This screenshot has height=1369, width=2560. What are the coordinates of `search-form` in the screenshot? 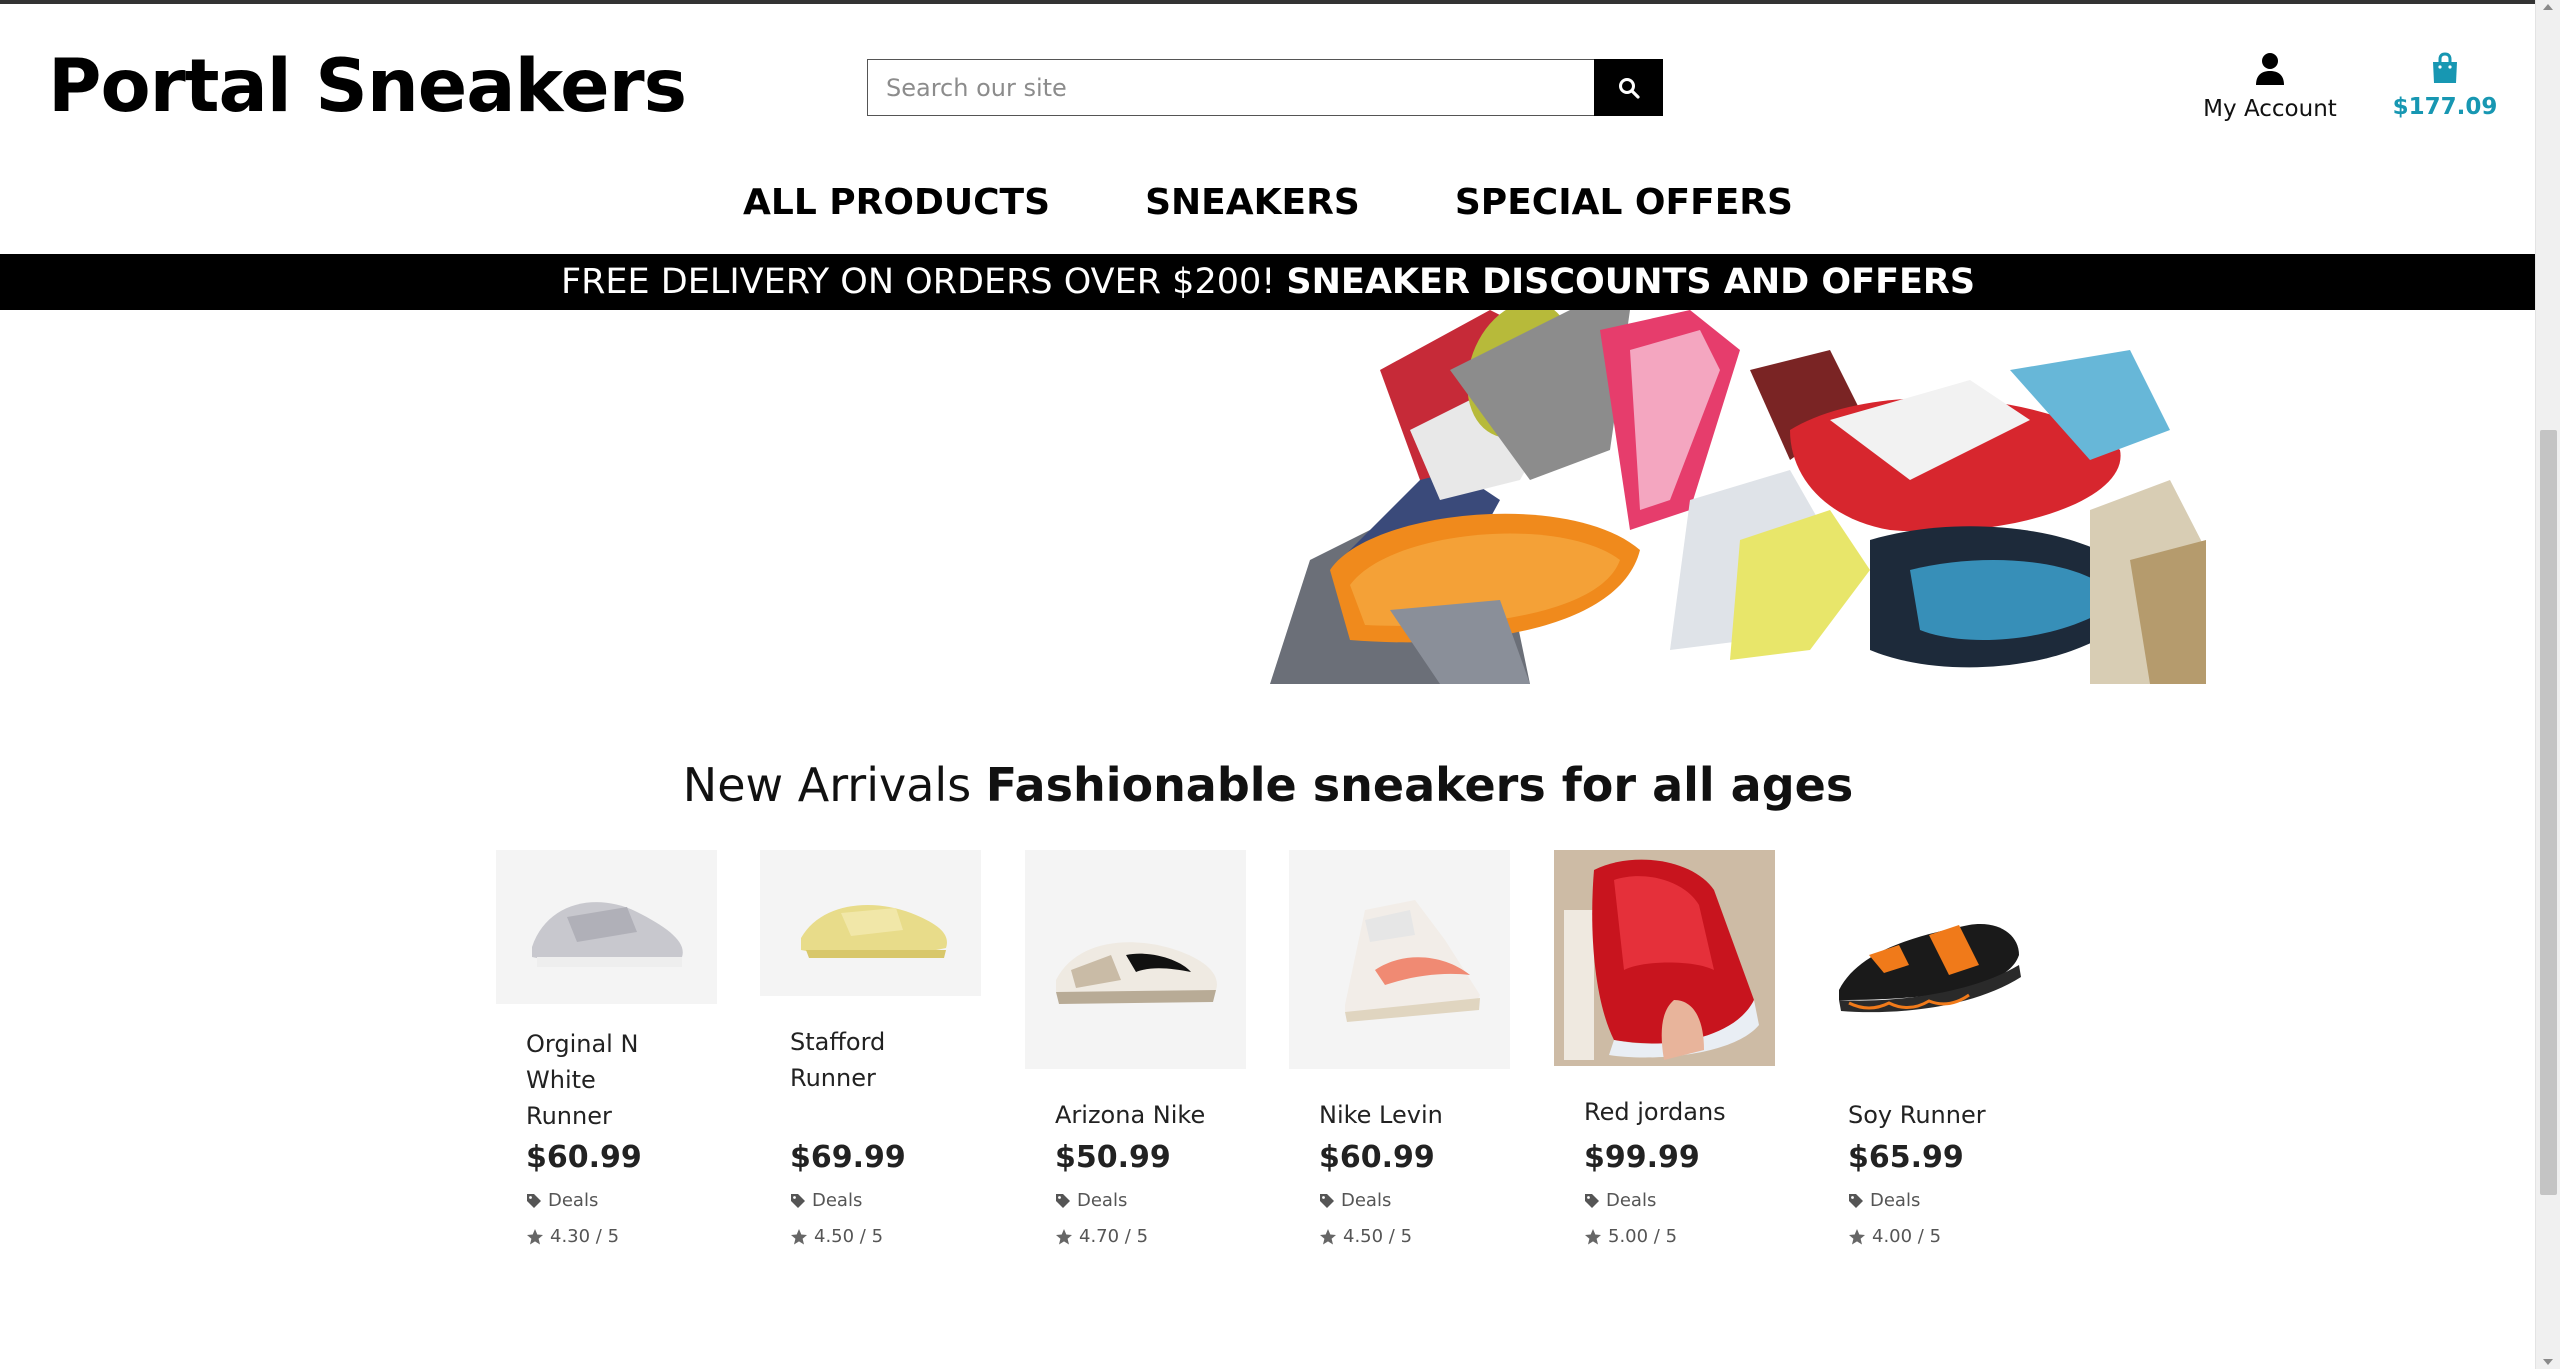 It's located at (1265, 88).